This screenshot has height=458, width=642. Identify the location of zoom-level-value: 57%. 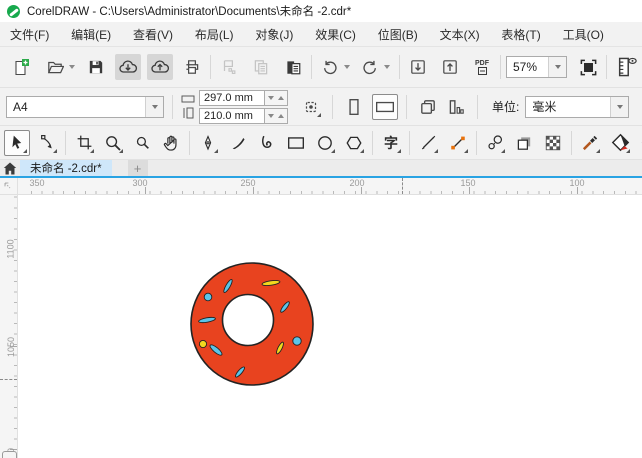
(525, 67).